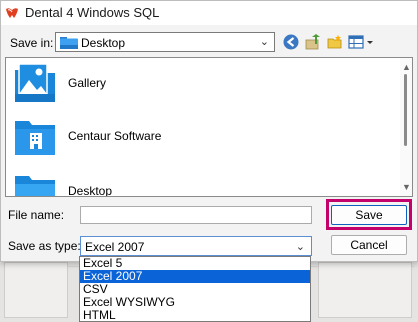  I want to click on back-button, so click(291, 42).